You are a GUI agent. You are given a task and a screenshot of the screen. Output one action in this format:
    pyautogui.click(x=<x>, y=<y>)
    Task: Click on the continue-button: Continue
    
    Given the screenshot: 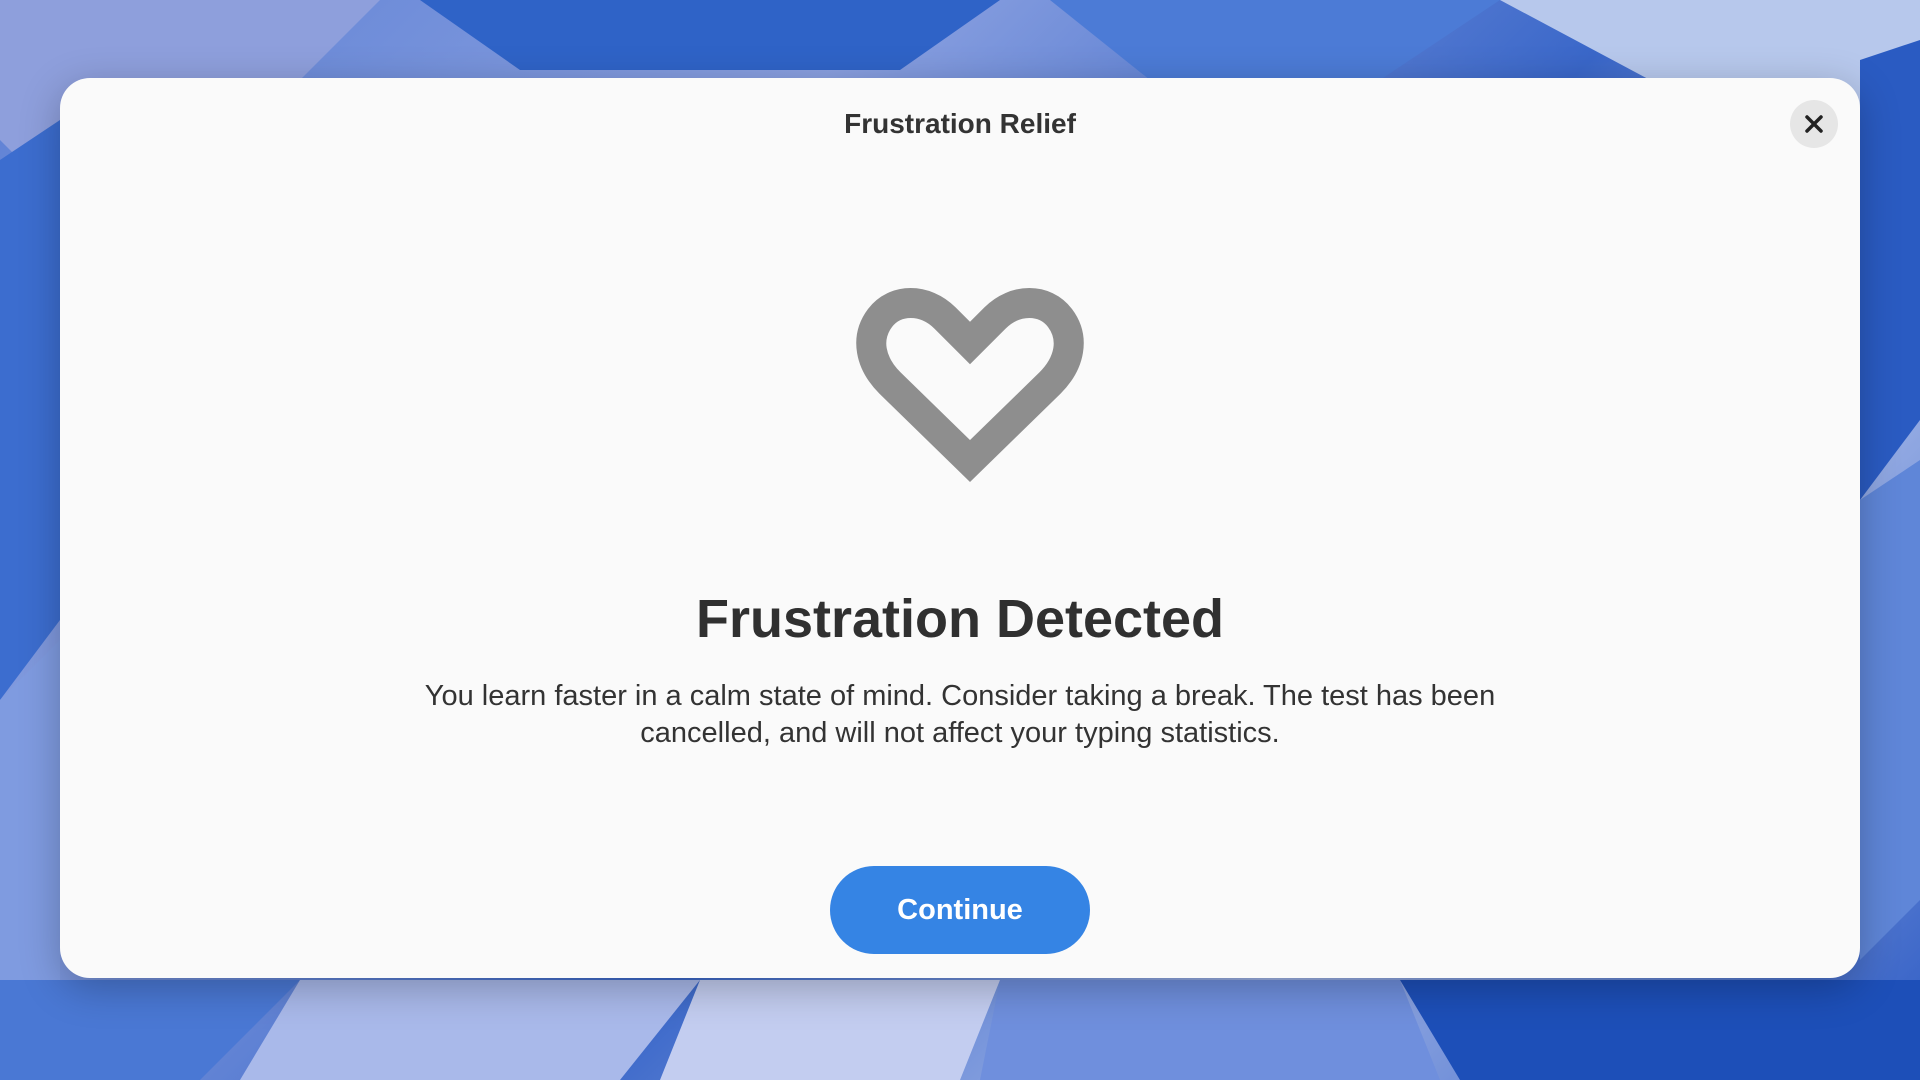 What is the action you would take?
    pyautogui.click(x=960, y=910)
    